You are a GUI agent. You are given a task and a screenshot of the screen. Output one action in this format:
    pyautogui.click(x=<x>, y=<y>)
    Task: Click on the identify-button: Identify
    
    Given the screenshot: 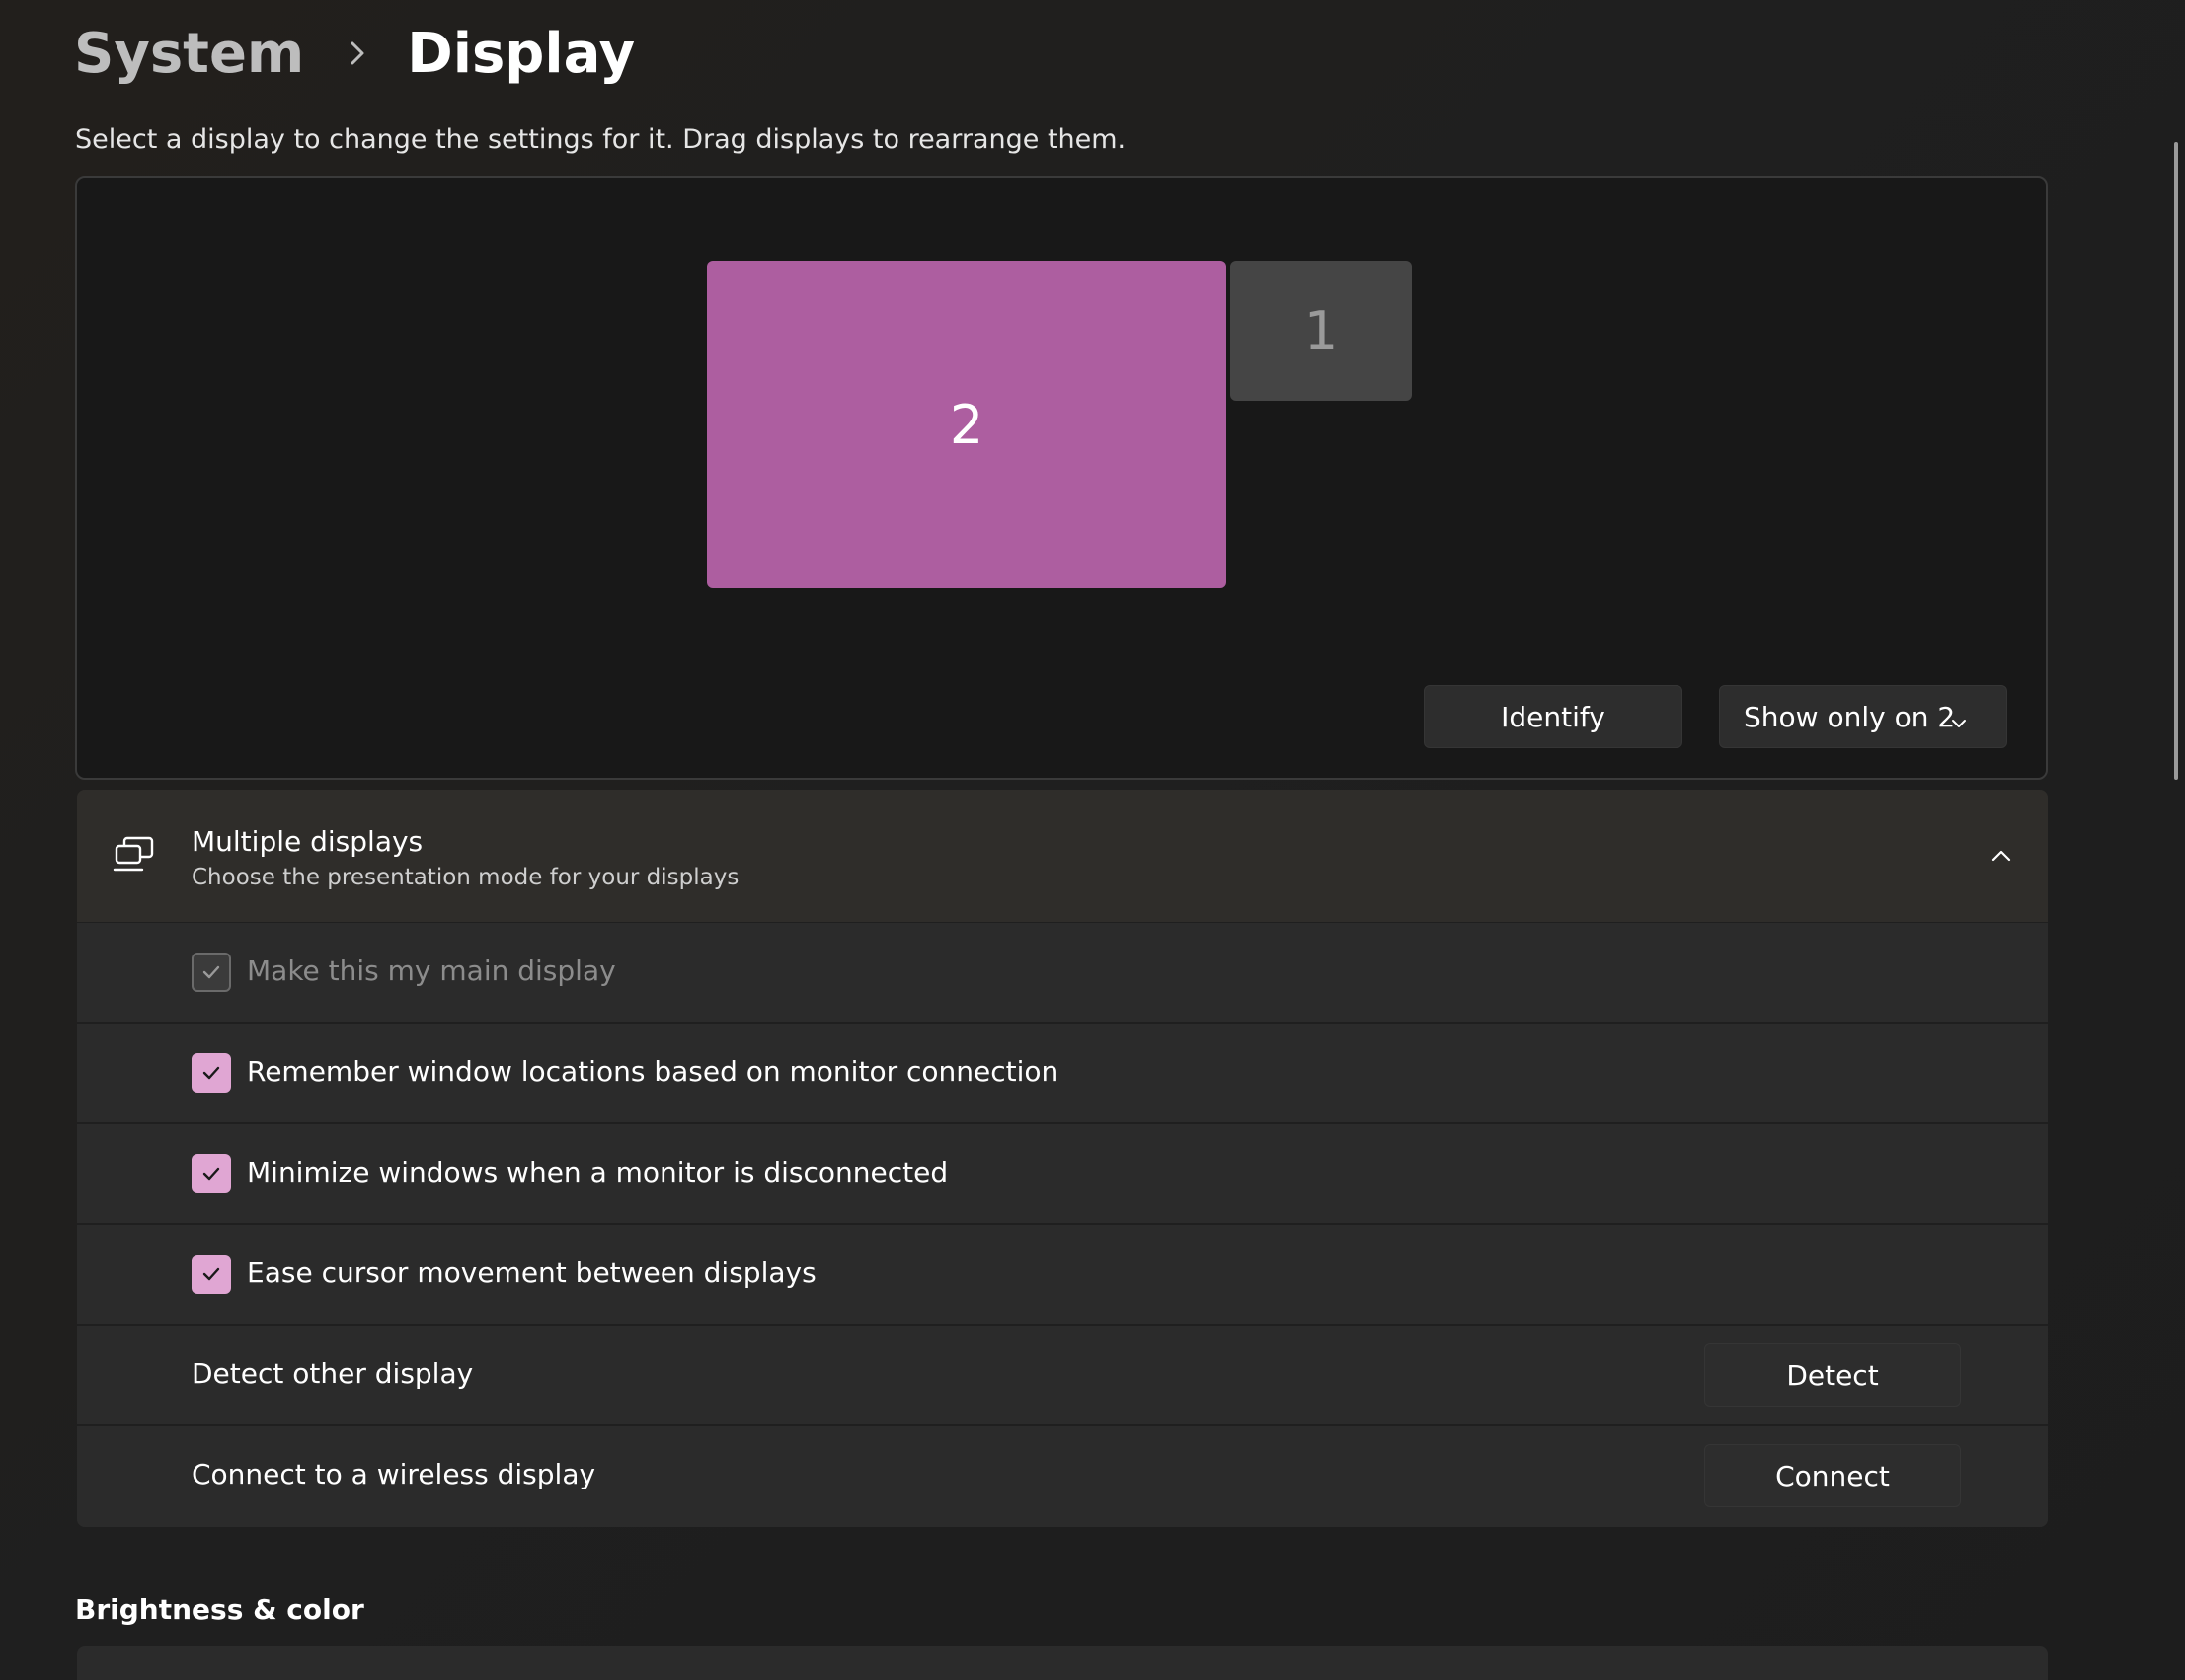 What is the action you would take?
    pyautogui.click(x=1553, y=716)
    